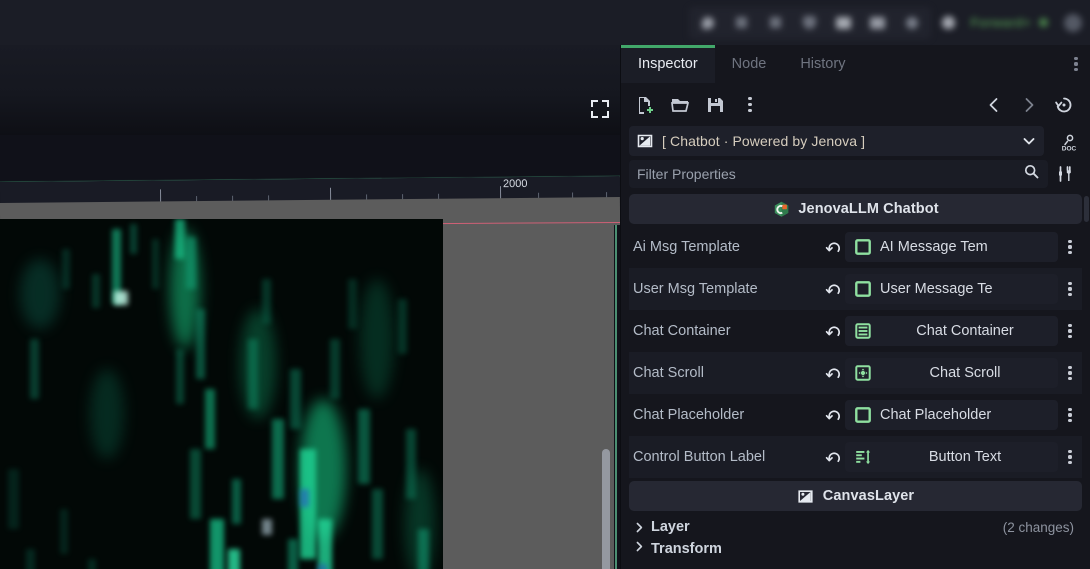  Describe the element at coordinates (1076, 64) in the screenshot. I see `dock-menu-button` at that location.